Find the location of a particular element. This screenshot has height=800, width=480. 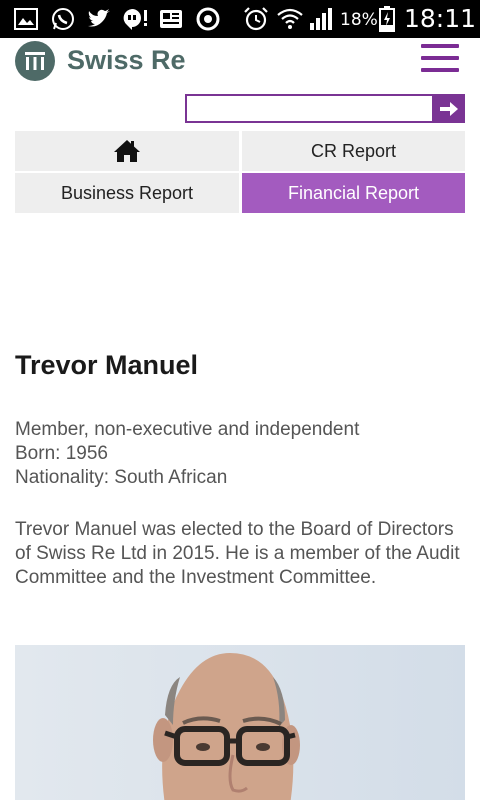

home-icon is located at coordinates (127, 151).